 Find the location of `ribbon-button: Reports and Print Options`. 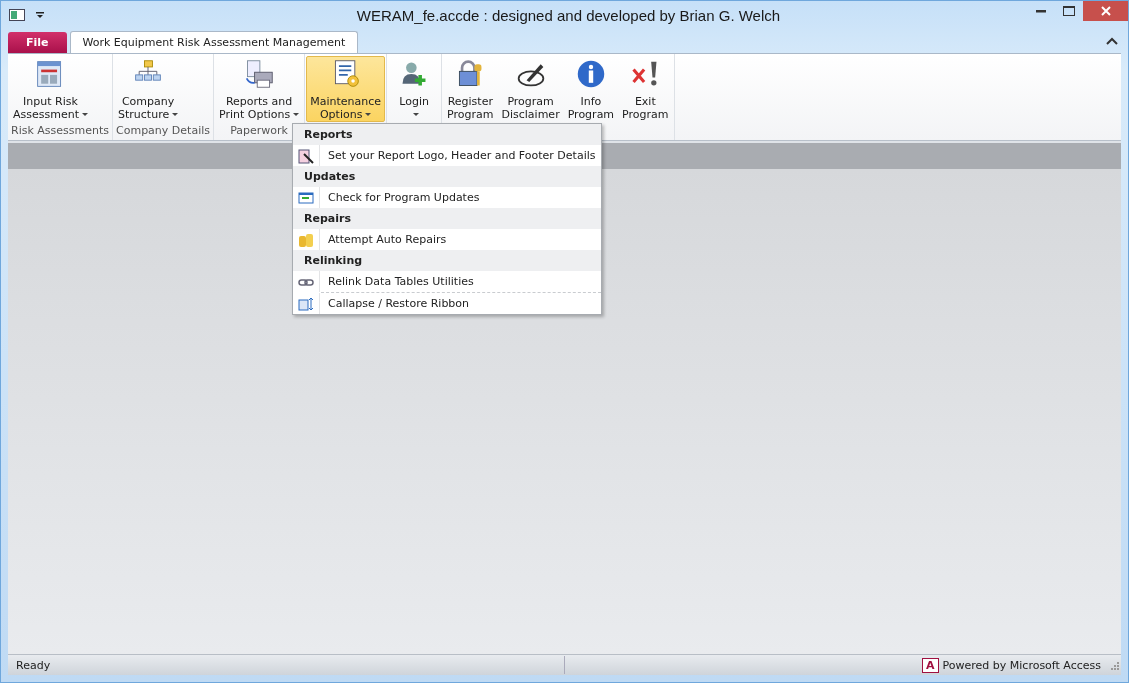

ribbon-button: Reports and Print Options is located at coordinates (259, 89).